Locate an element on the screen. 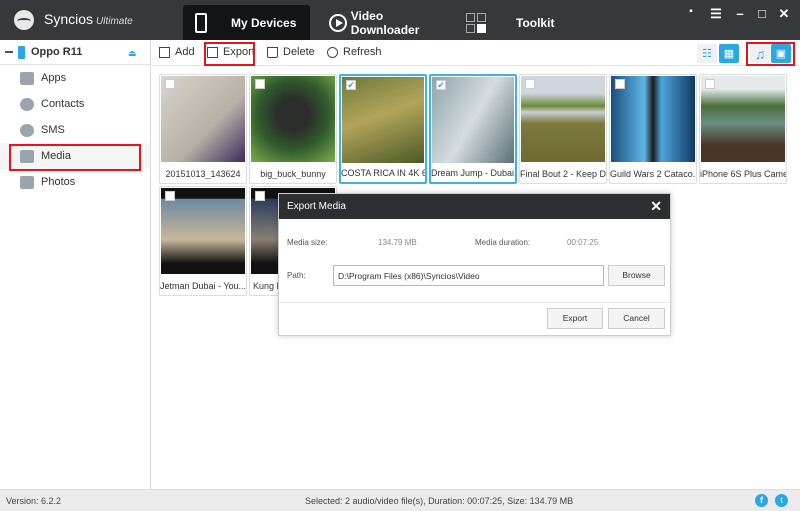  eject-icon: ⏏ is located at coordinates (132, 53).